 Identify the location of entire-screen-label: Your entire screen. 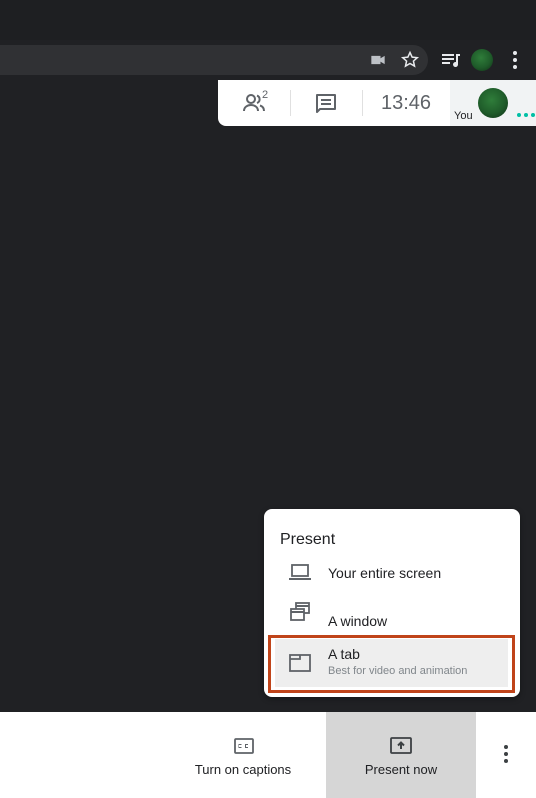
(385, 573).